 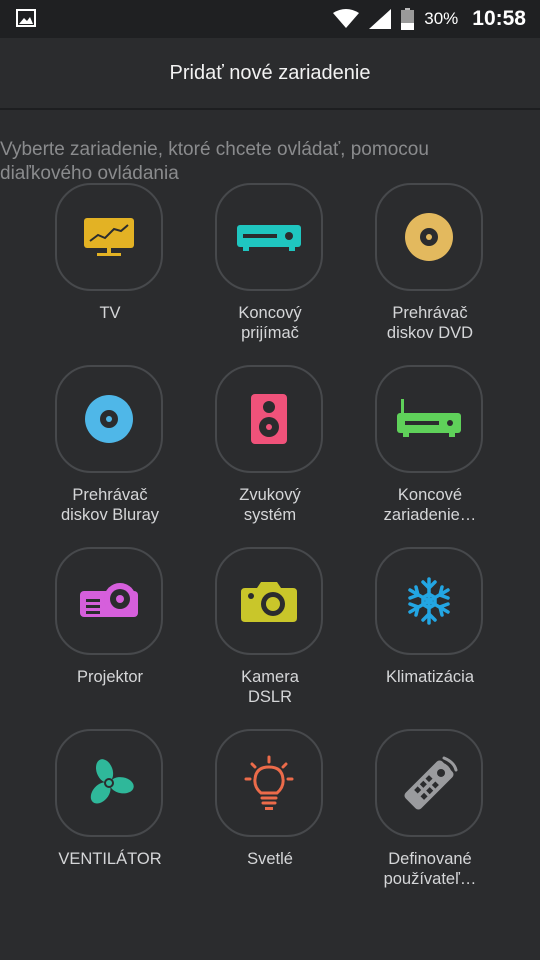 I want to click on device-button-terminal, so click(x=429, y=419).